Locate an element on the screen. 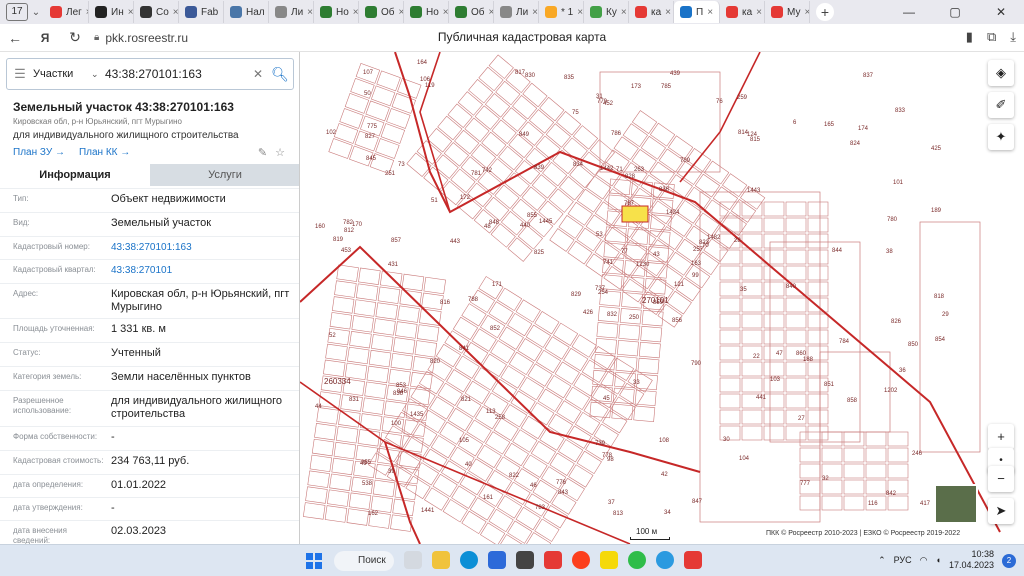  chevron-down-icon: ⌄ is located at coordinates (98, 74).